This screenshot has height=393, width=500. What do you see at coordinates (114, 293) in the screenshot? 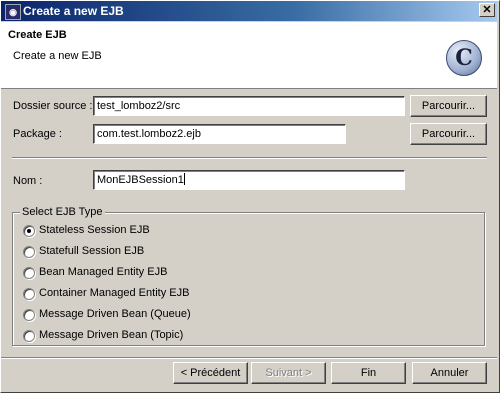
I see `radio-label: Container Managed Entity EJB` at bounding box center [114, 293].